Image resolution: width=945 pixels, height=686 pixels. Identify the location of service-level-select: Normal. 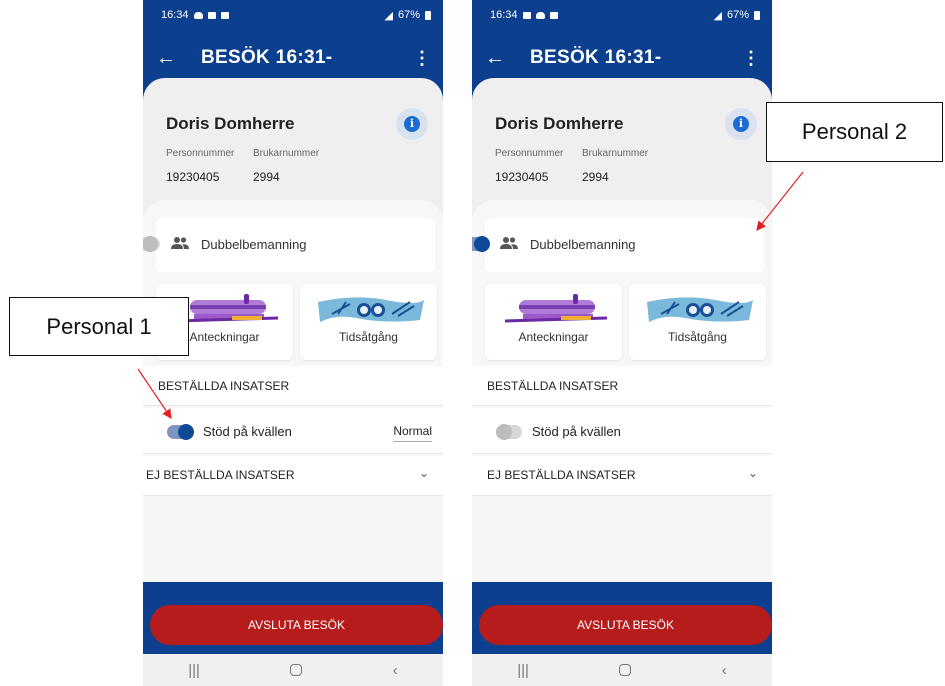
(412, 433).